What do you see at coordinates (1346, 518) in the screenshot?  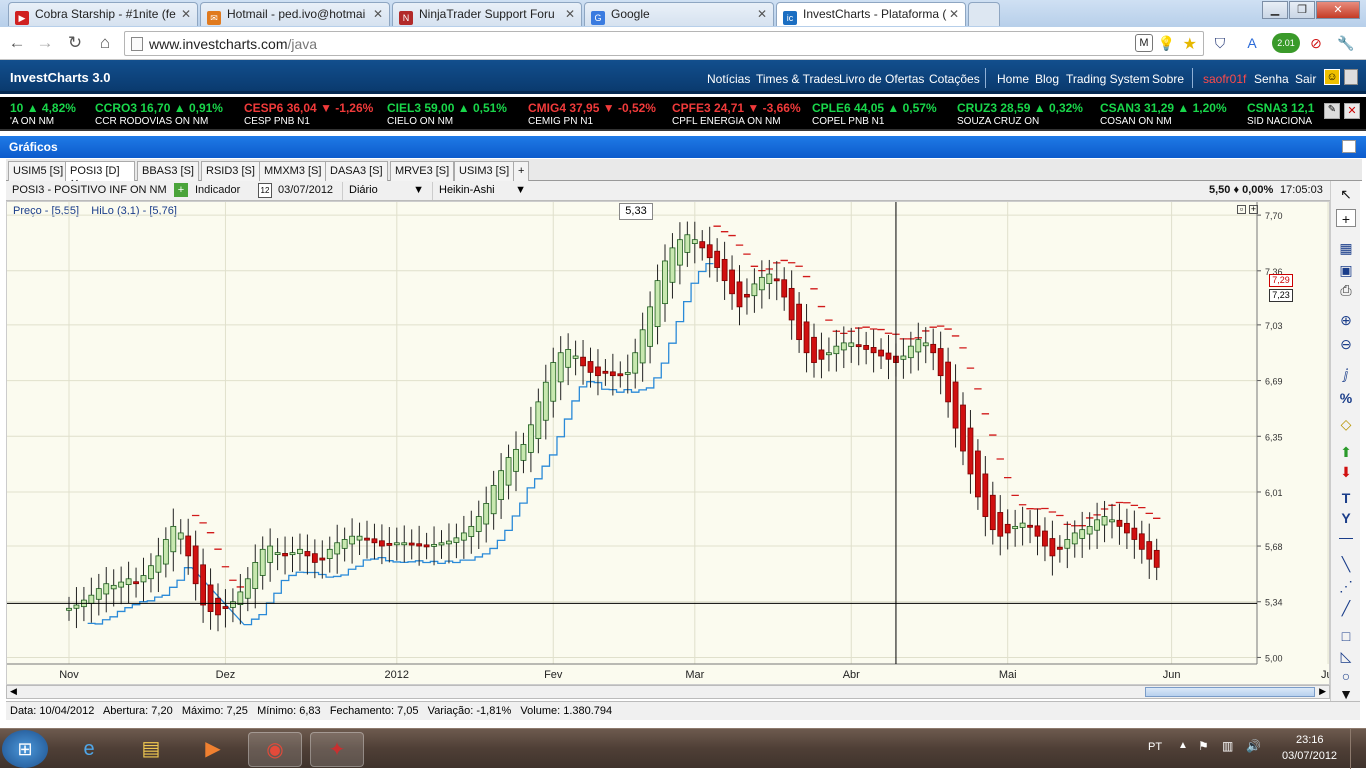 I see `y-text-icon: Y` at bounding box center [1346, 518].